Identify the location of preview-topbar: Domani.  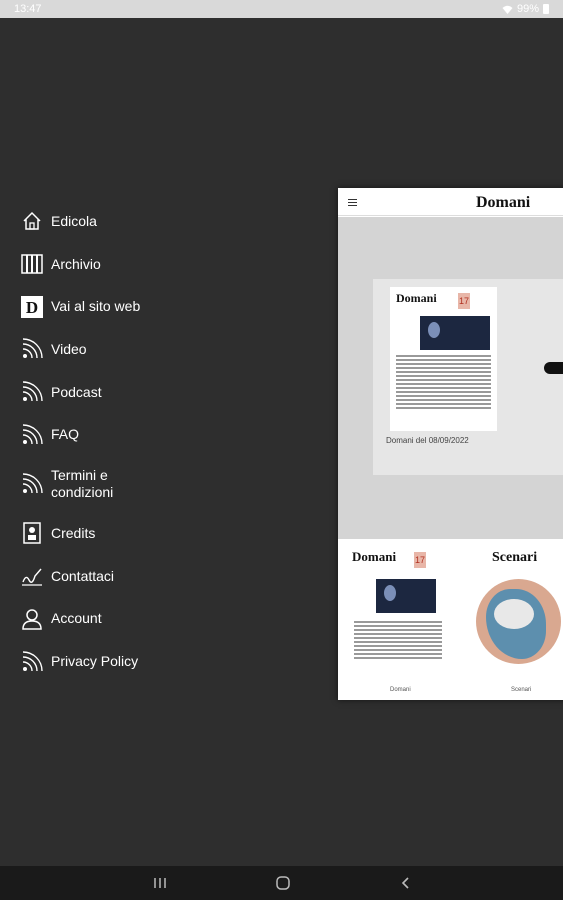
(450, 202).